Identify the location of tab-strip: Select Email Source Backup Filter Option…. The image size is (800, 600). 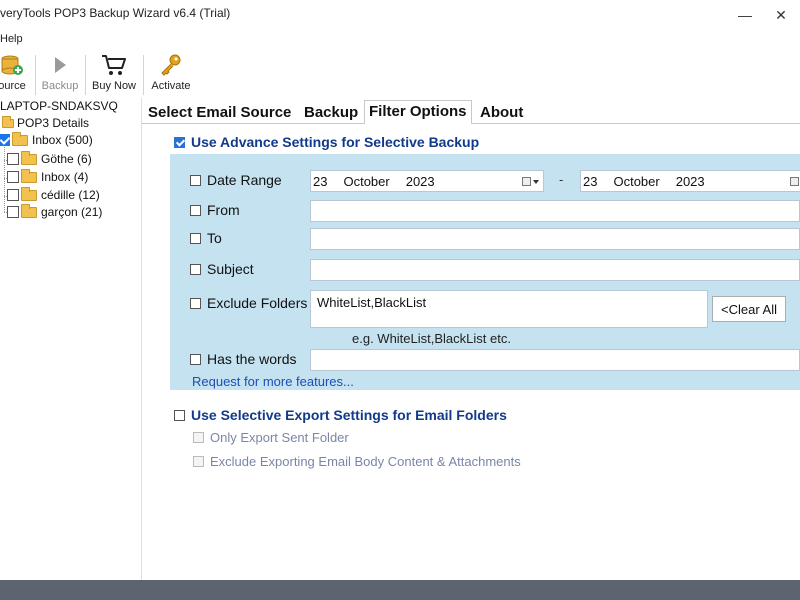
(471, 111).